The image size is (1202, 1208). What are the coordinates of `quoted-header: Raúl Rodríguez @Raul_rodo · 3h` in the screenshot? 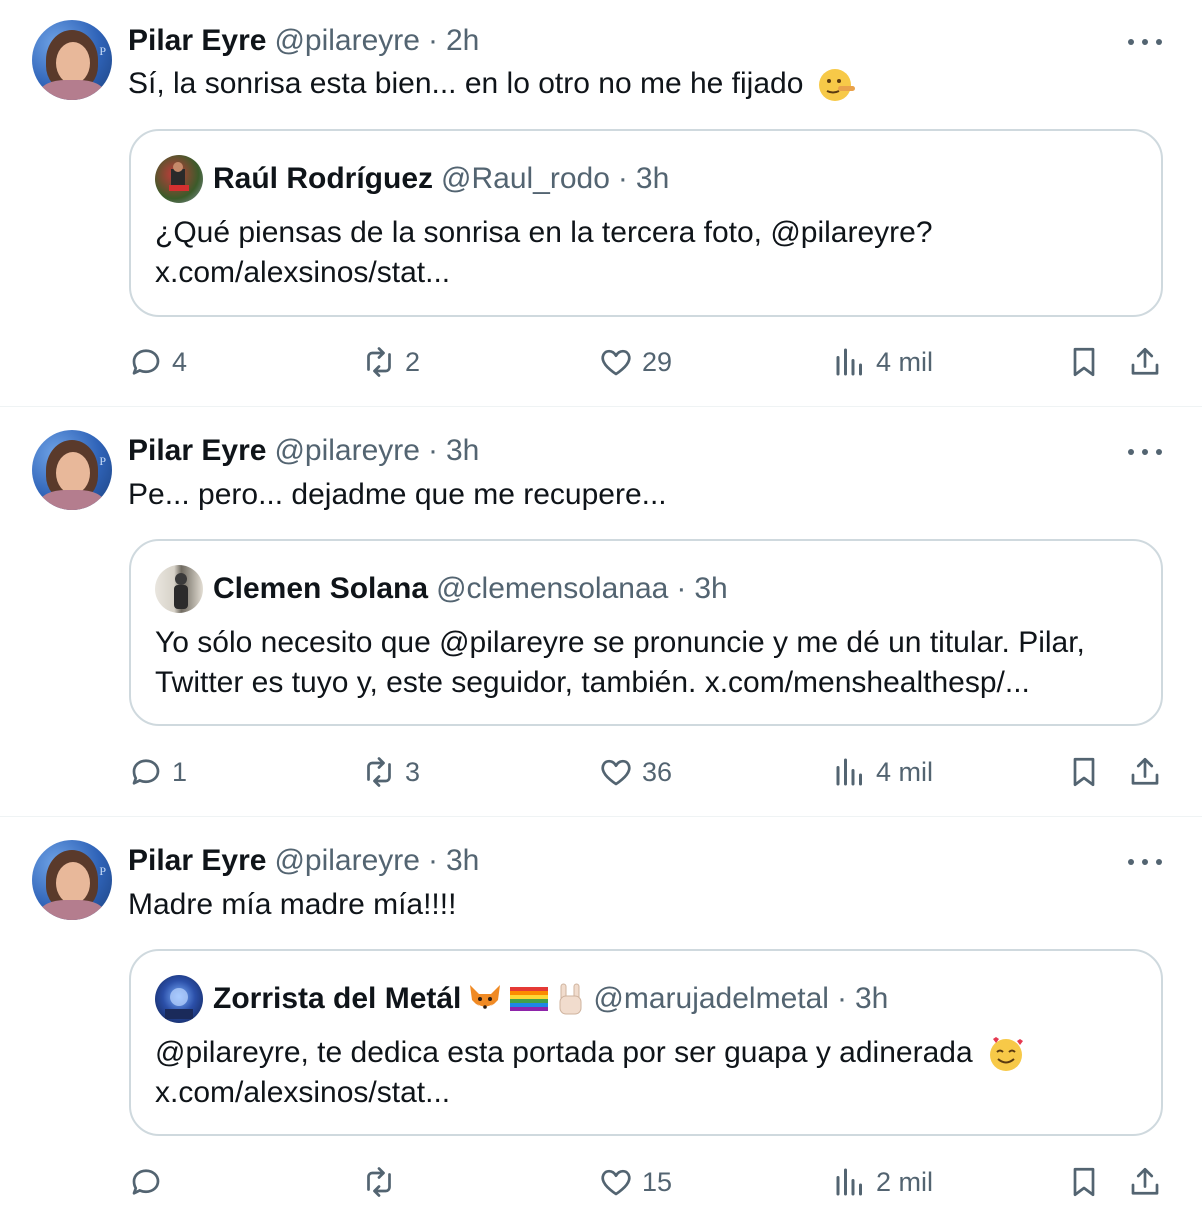 It's located at (441, 178).